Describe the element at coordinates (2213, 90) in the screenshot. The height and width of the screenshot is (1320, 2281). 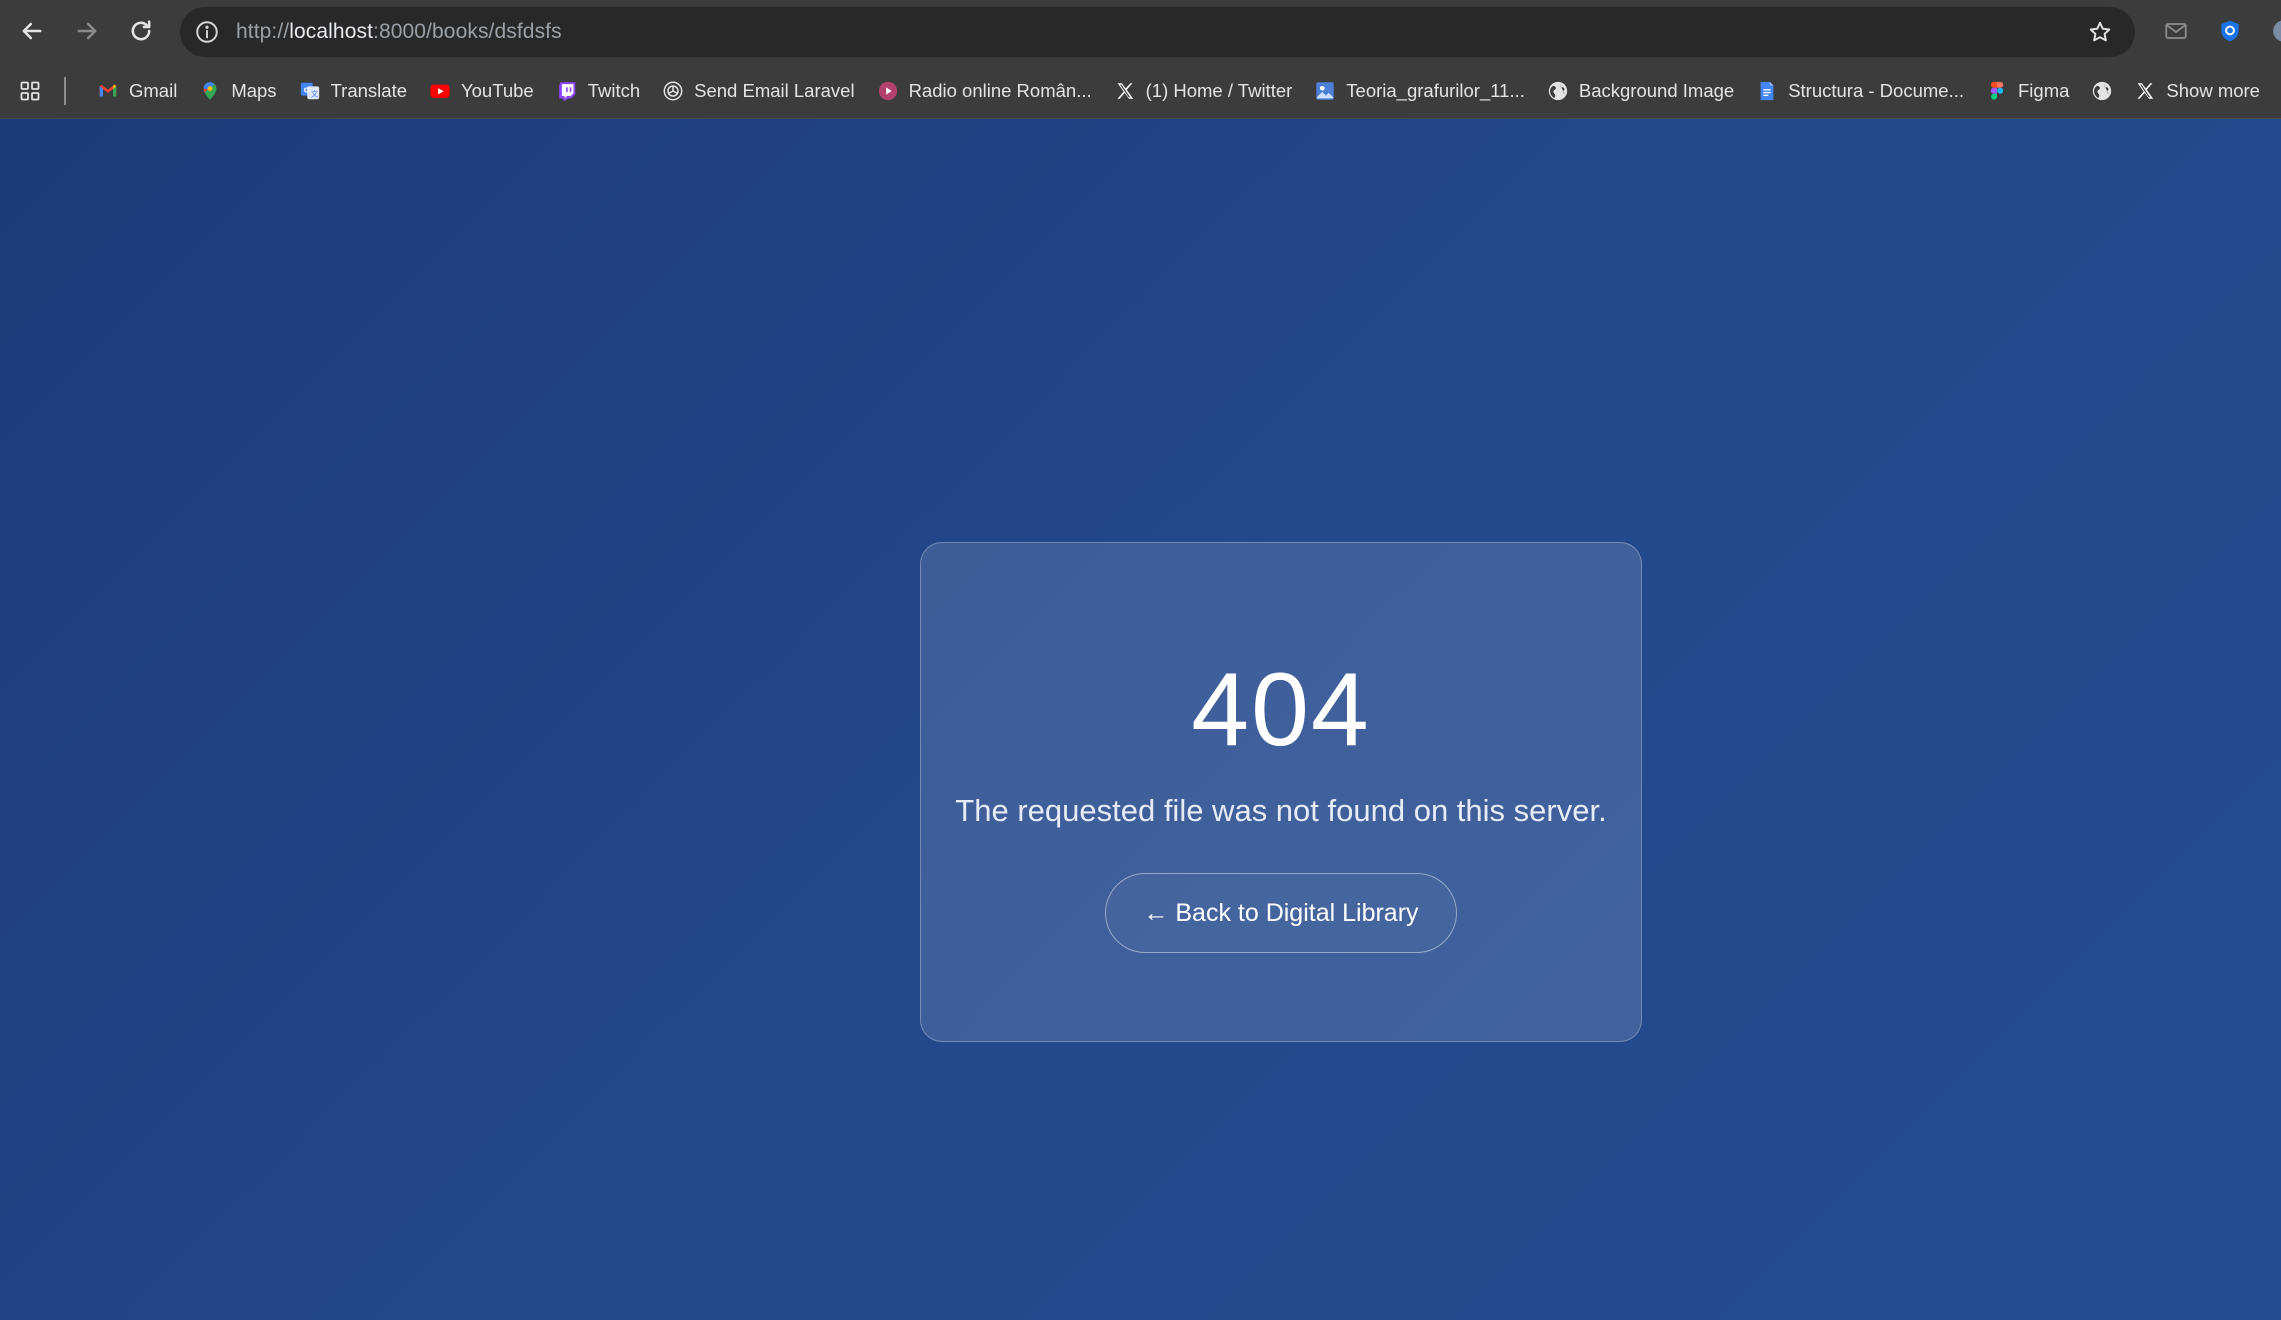
I see `bookmark-label: Show more` at that location.